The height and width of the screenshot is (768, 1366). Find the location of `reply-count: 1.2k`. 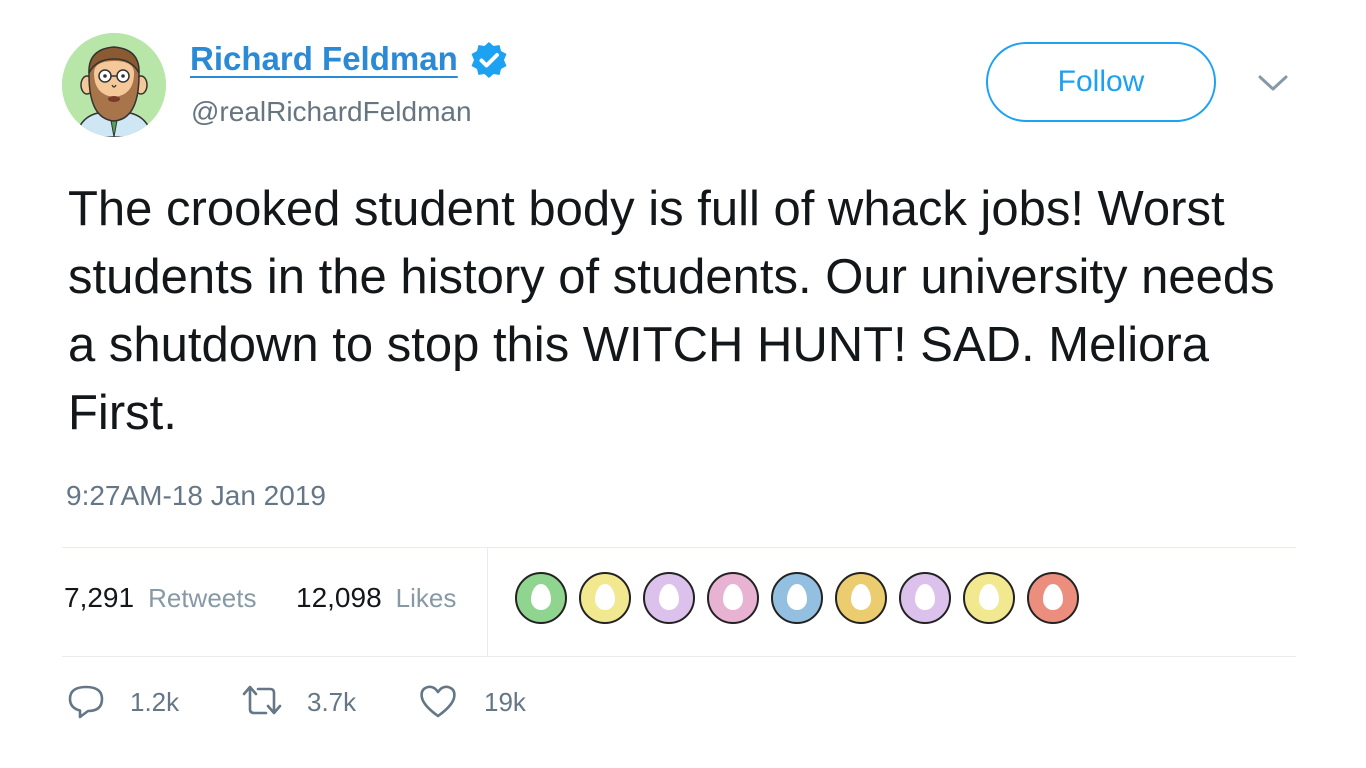

reply-count: 1.2k is located at coordinates (155, 702).